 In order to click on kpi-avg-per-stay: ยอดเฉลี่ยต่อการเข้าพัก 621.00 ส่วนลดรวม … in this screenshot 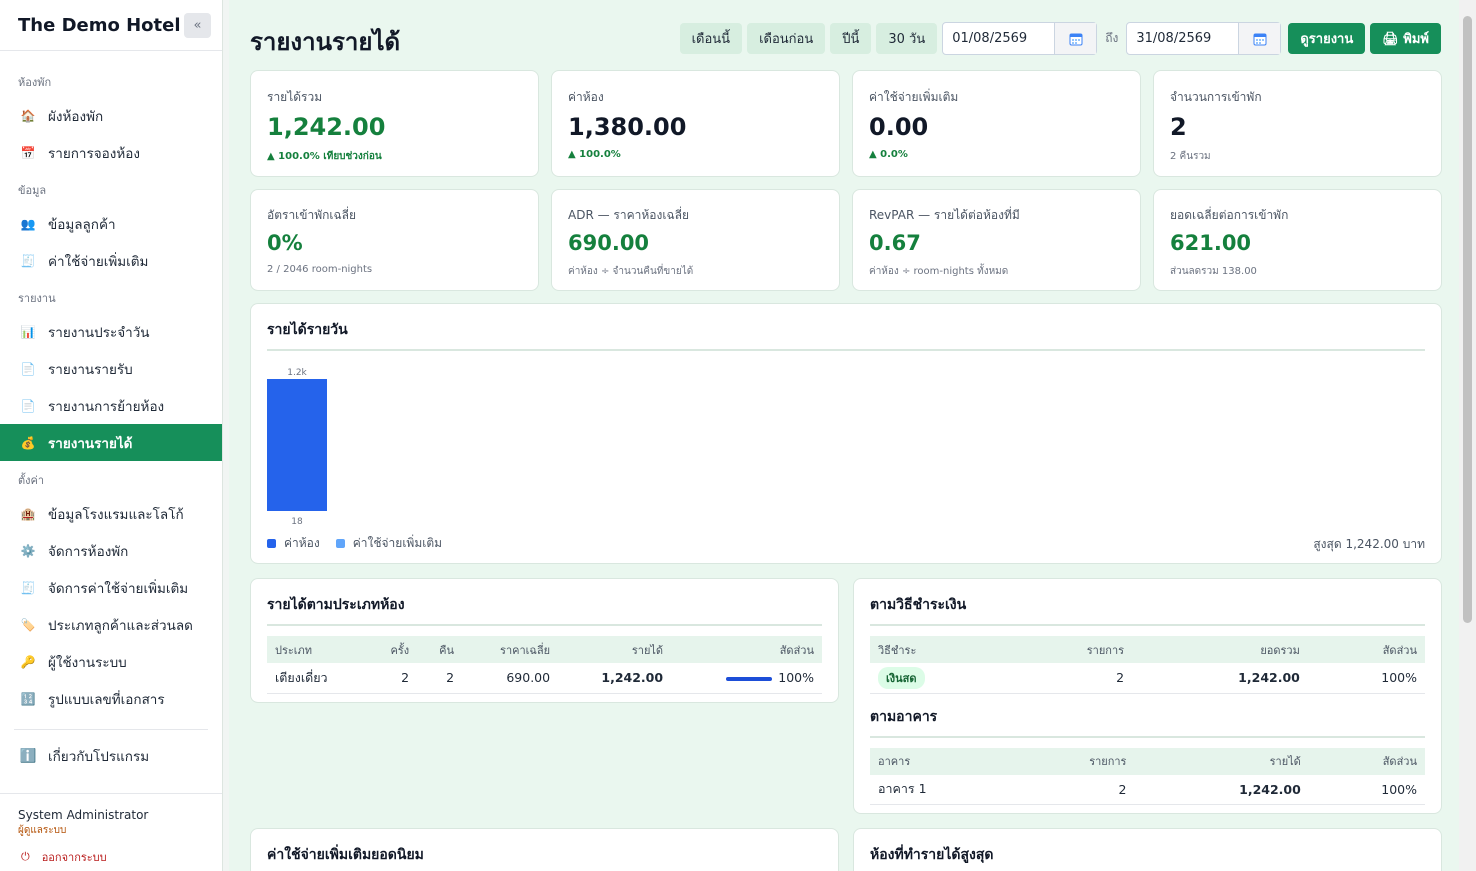, I will do `click(1297, 240)`.